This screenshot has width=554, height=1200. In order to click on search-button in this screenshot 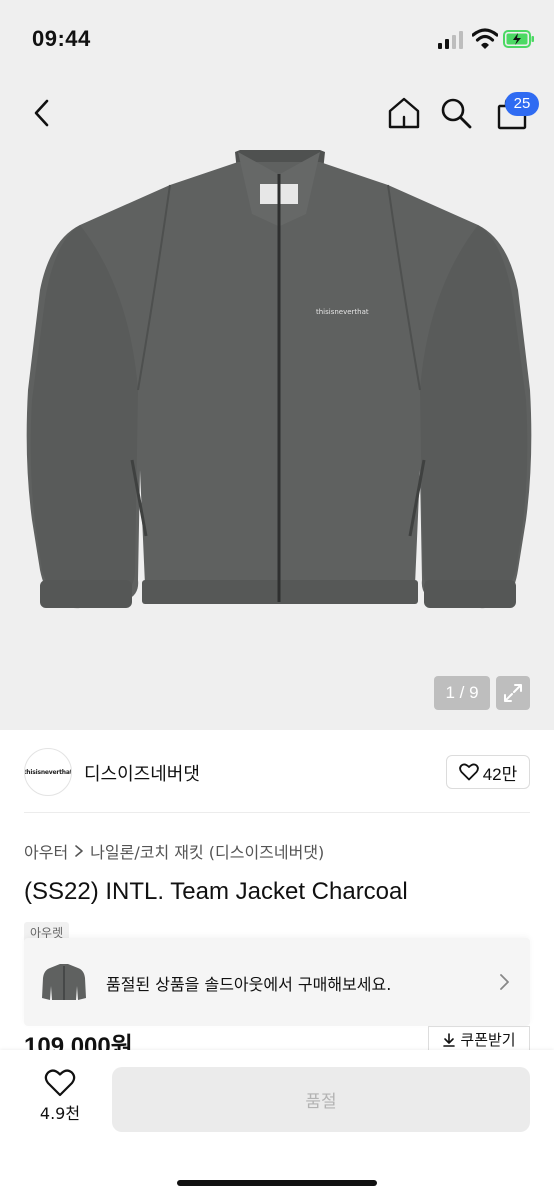, I will do `click(456, 113)`.